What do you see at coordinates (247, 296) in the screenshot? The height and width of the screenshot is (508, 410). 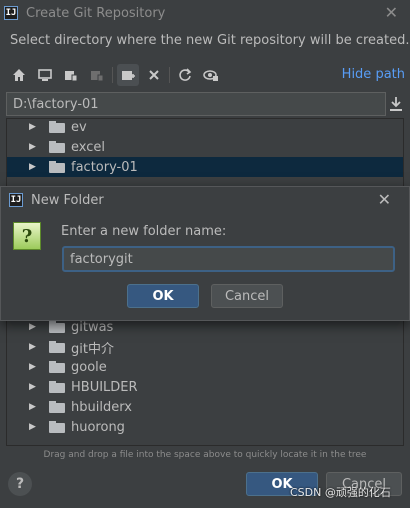 I see `modal-cancel-button: Cancel` at bounding box center [247, 296].